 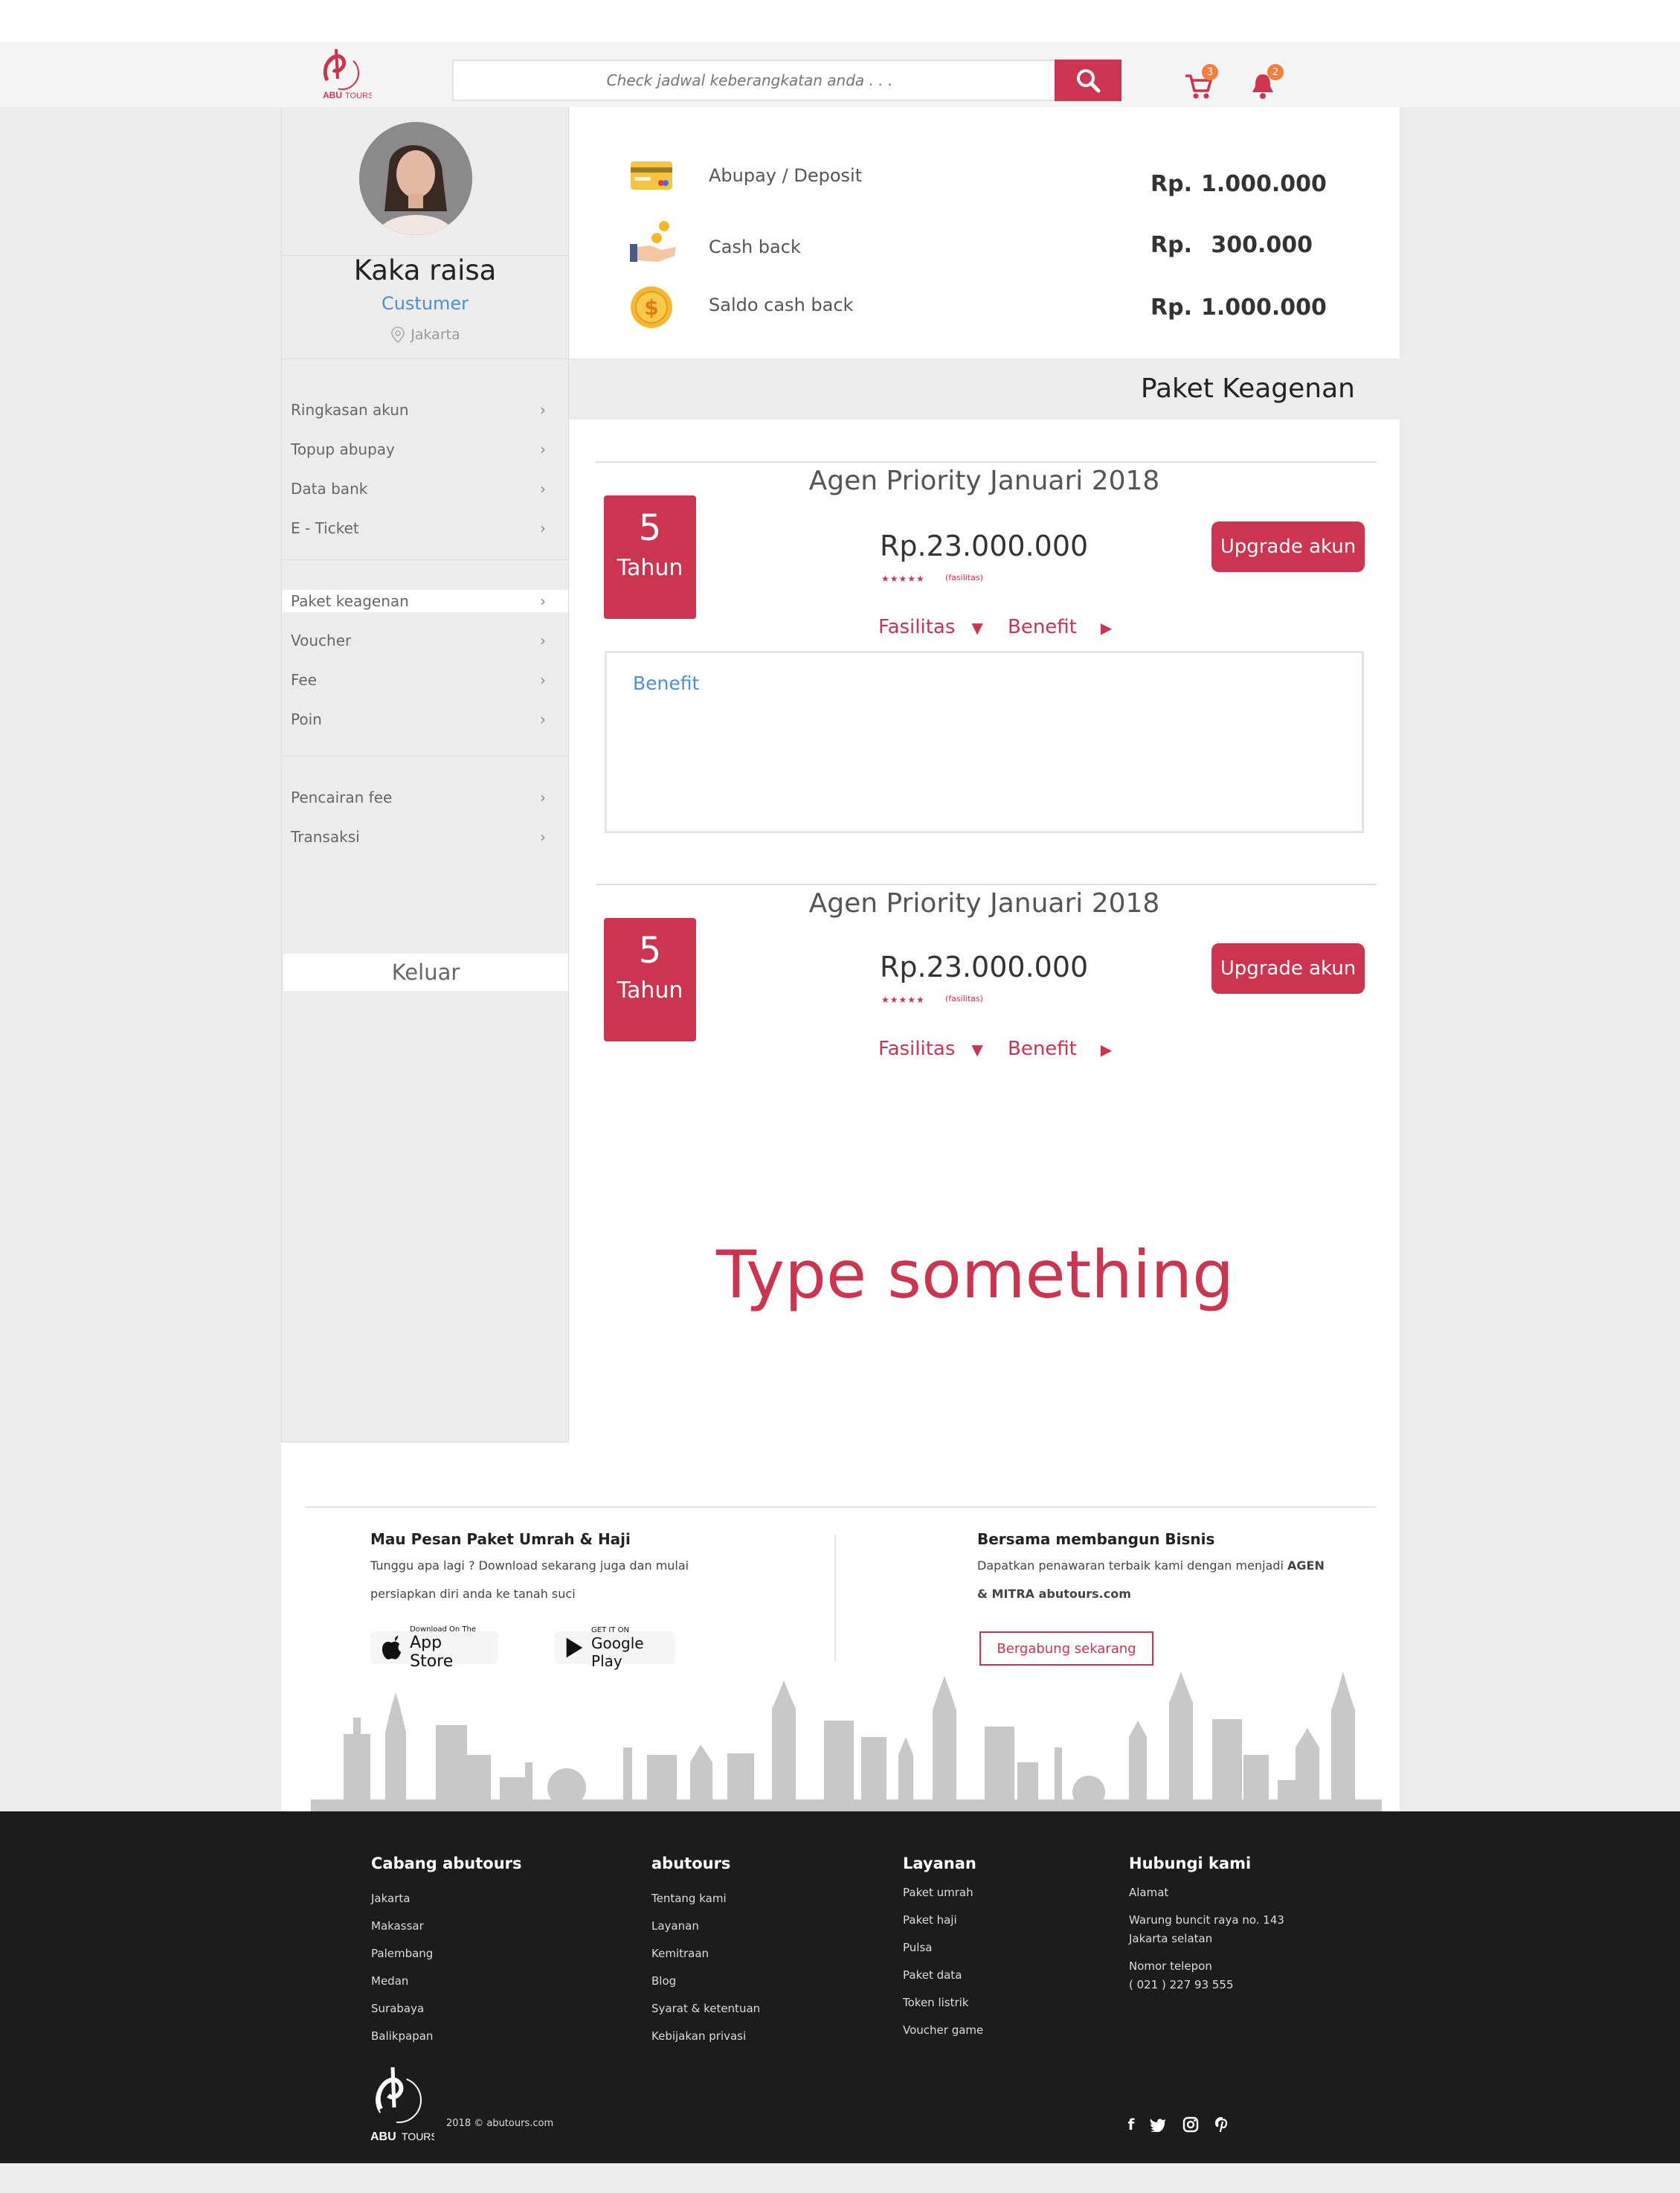 I want to click on svg-text: ABU, so click(x=333, y=95).